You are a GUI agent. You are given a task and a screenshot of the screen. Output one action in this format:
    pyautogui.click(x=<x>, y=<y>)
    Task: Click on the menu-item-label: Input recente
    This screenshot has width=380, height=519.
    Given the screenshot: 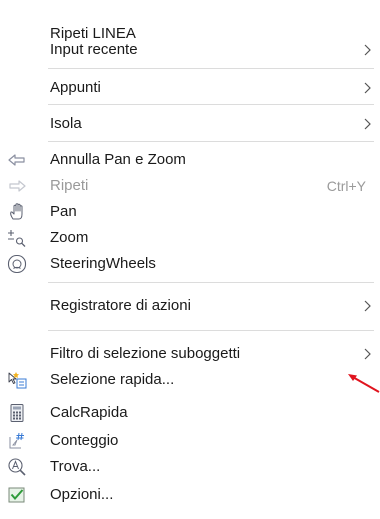 What is the action you would take?
    pyautogui.click(x=94, y=49)
    